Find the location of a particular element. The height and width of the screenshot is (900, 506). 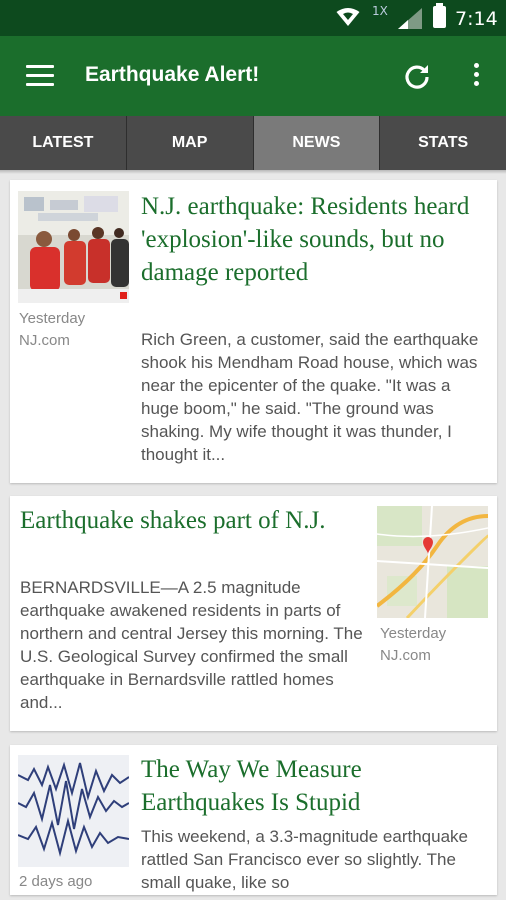

article-time: 2 days ago is located at coordinates (56, 881).